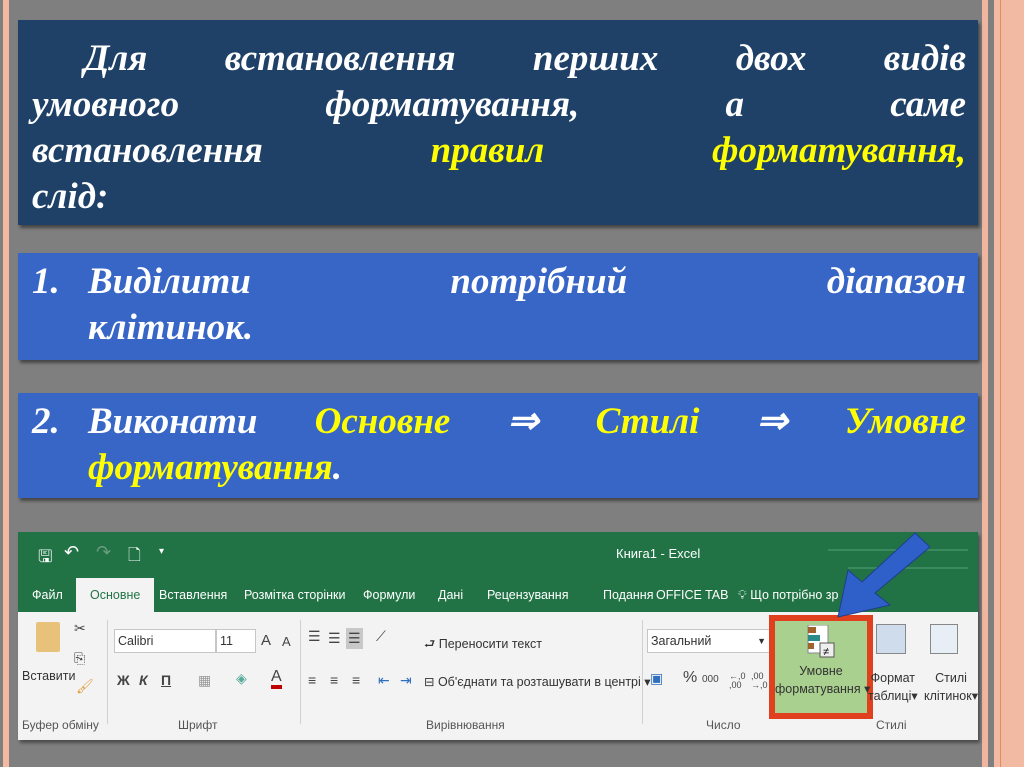  I want to click on highlight-rules: правил форматування, so click(693, 150).